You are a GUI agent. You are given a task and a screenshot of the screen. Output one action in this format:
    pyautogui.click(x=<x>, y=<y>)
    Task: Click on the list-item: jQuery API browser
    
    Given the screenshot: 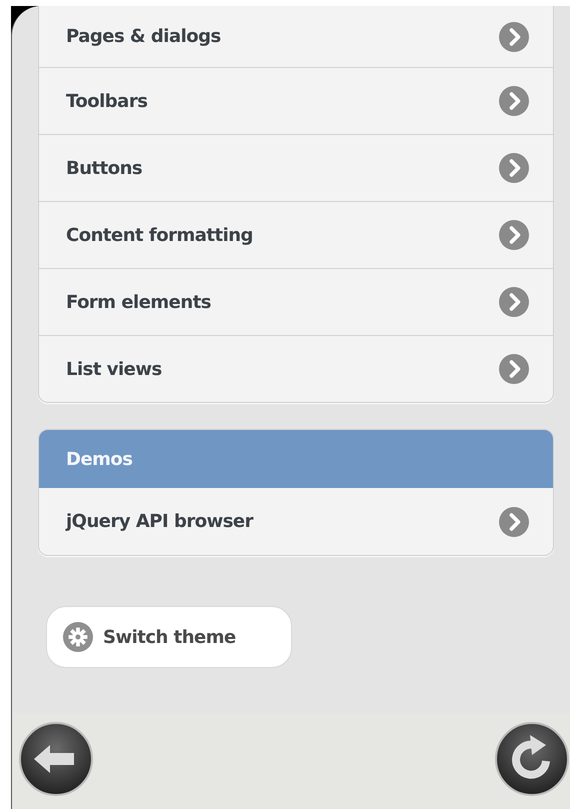 What is the action you would take?
    pyautogui.click(x=296, y=521)
    